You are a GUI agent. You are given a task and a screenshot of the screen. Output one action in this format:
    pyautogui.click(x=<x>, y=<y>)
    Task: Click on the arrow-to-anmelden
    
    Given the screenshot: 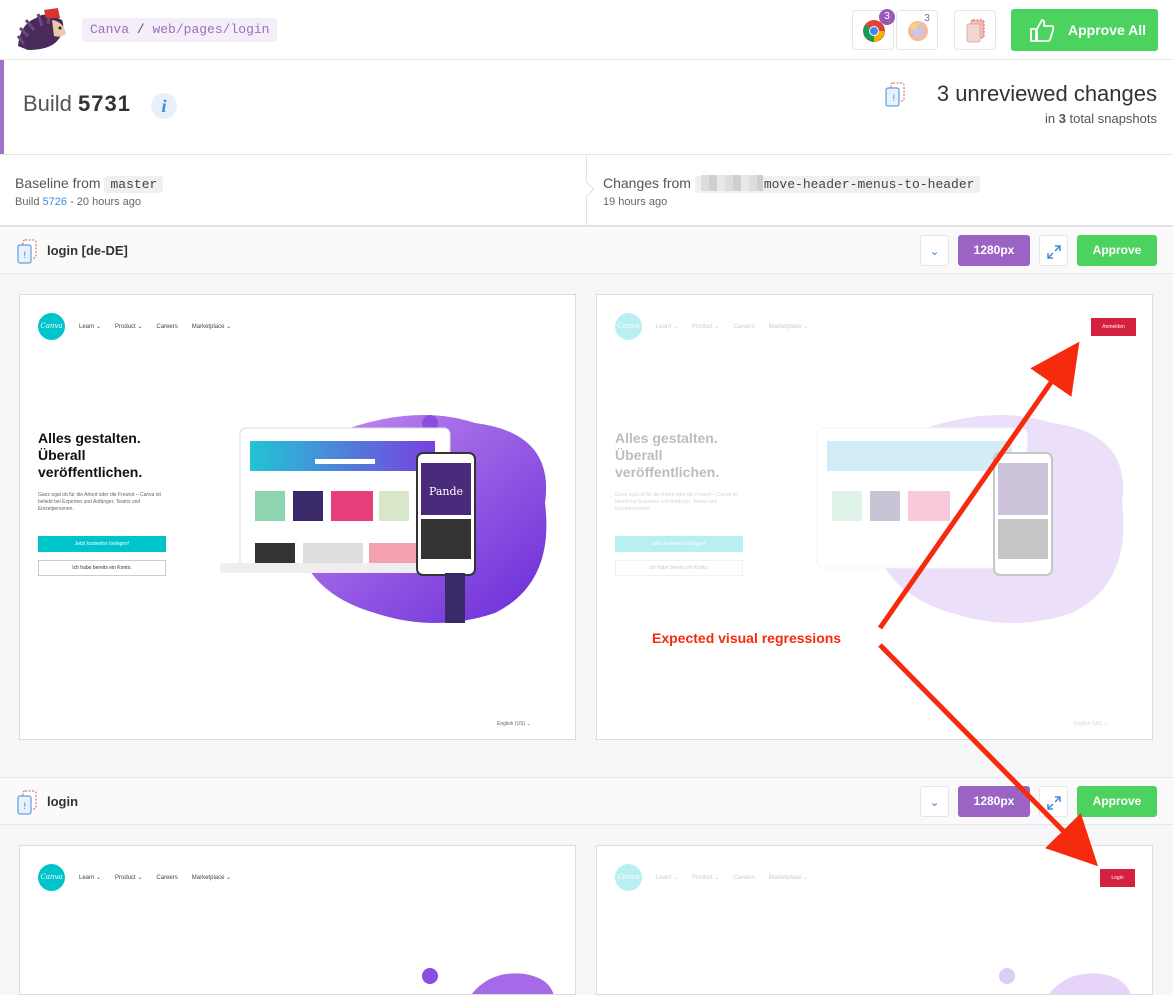 What is the action you would take?
    pyautogui.click(x=978, y=485)
    